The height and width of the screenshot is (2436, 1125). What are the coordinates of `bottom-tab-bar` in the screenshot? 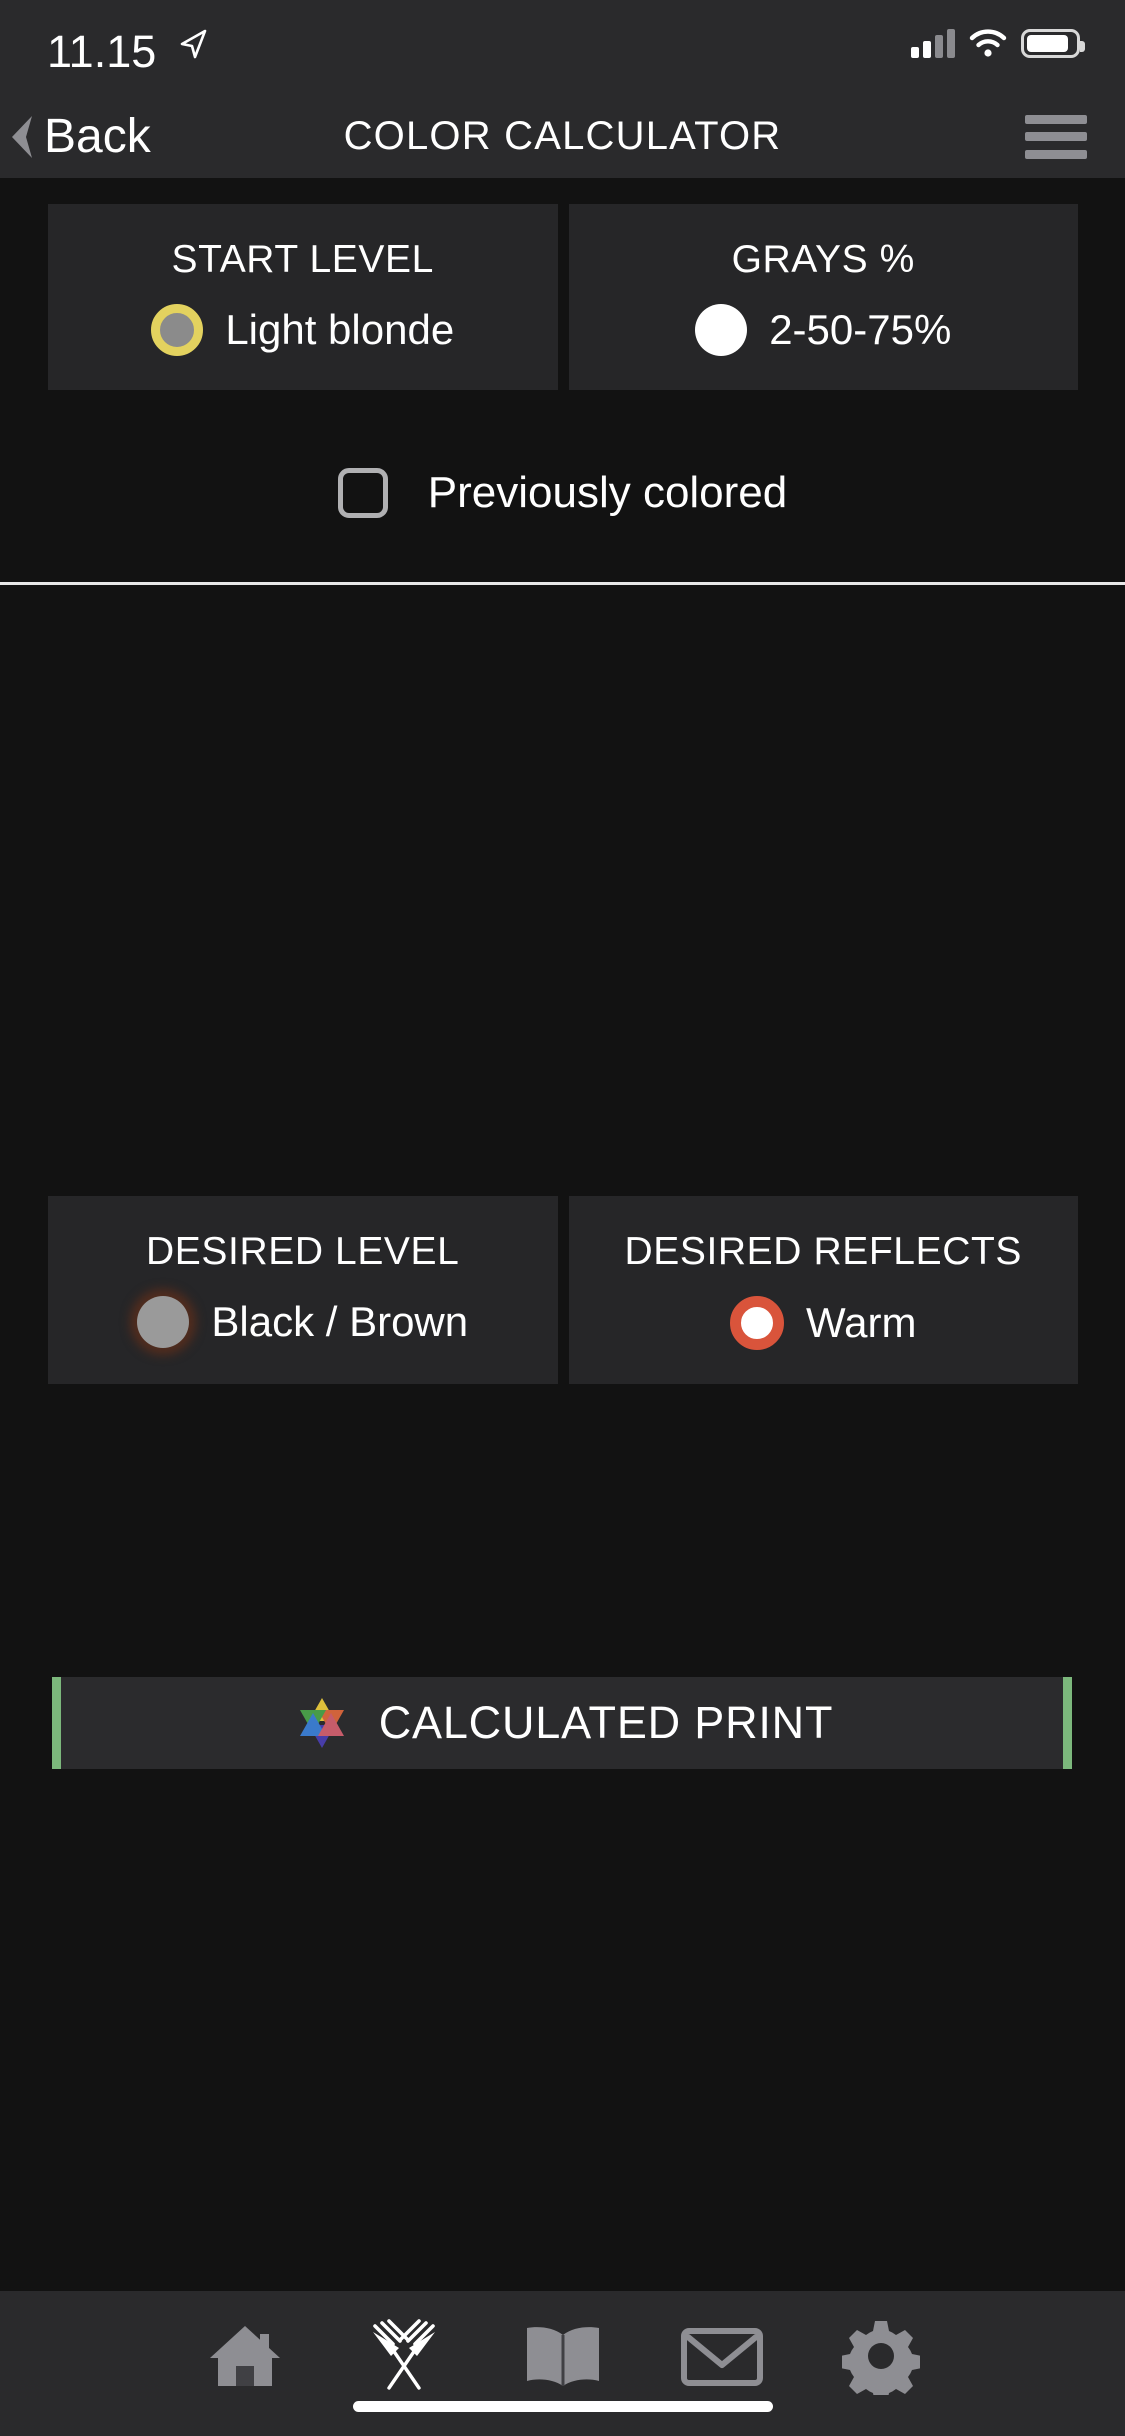 It's located at (562, 2363).